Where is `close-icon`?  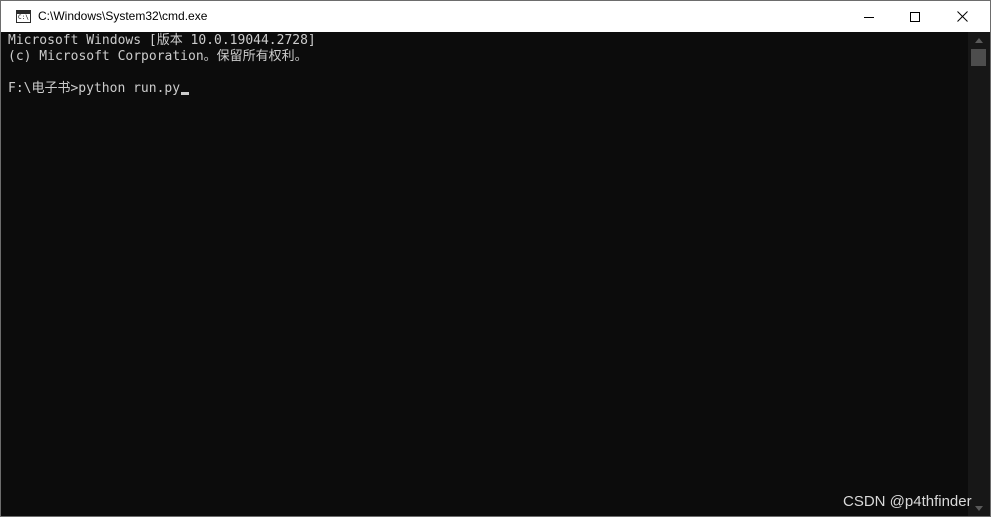 close-icon is located at coordinates (962, 16).